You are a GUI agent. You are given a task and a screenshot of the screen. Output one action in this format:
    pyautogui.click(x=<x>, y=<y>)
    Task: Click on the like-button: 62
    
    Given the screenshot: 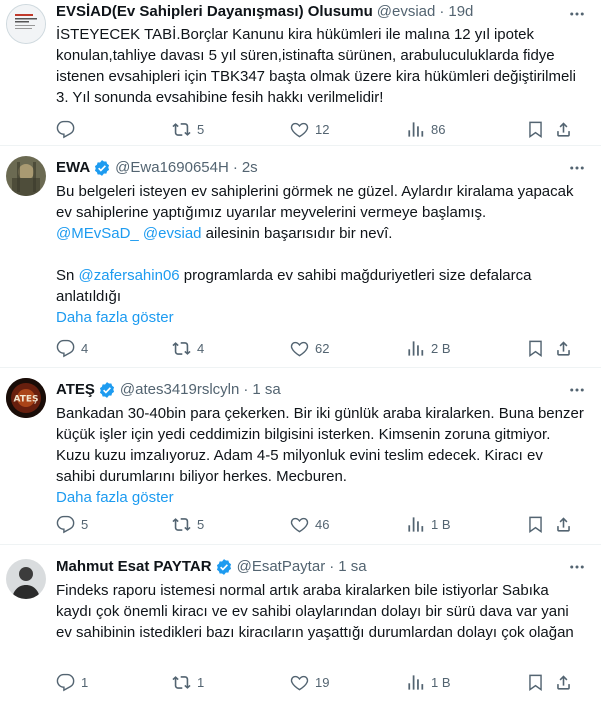 What is the action you would take?
    pyautogui.click(x=309, y=348)
    